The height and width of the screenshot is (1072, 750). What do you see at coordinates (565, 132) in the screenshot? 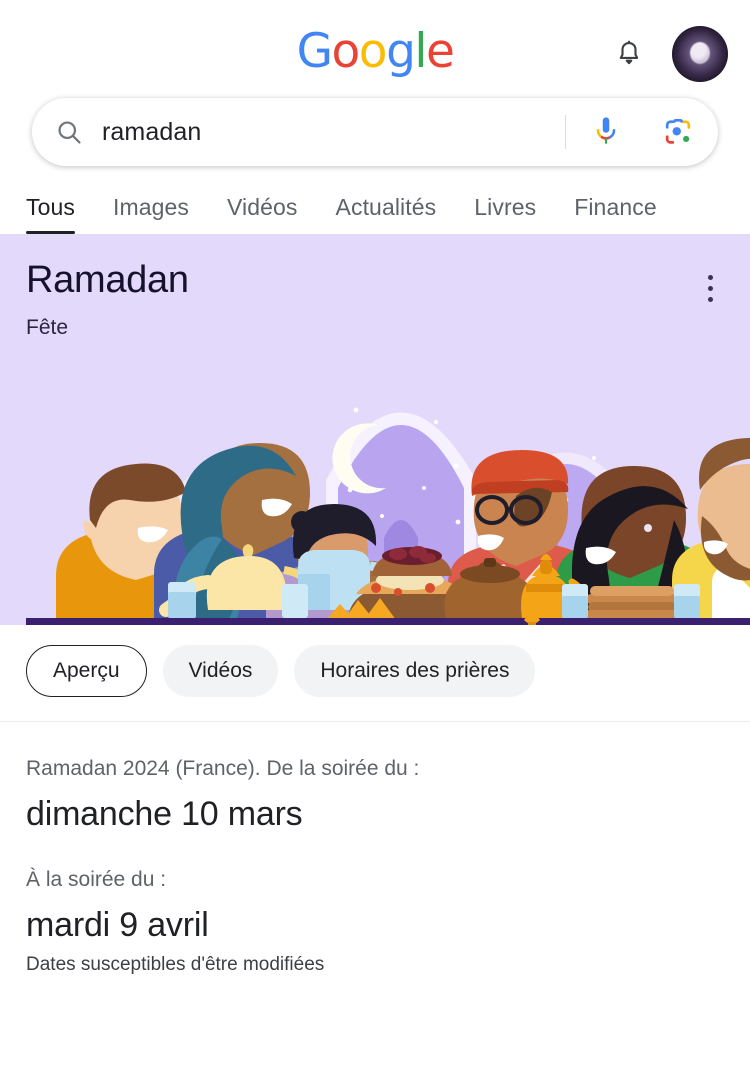
I see `search-divider` at bounding box center [565, 132].